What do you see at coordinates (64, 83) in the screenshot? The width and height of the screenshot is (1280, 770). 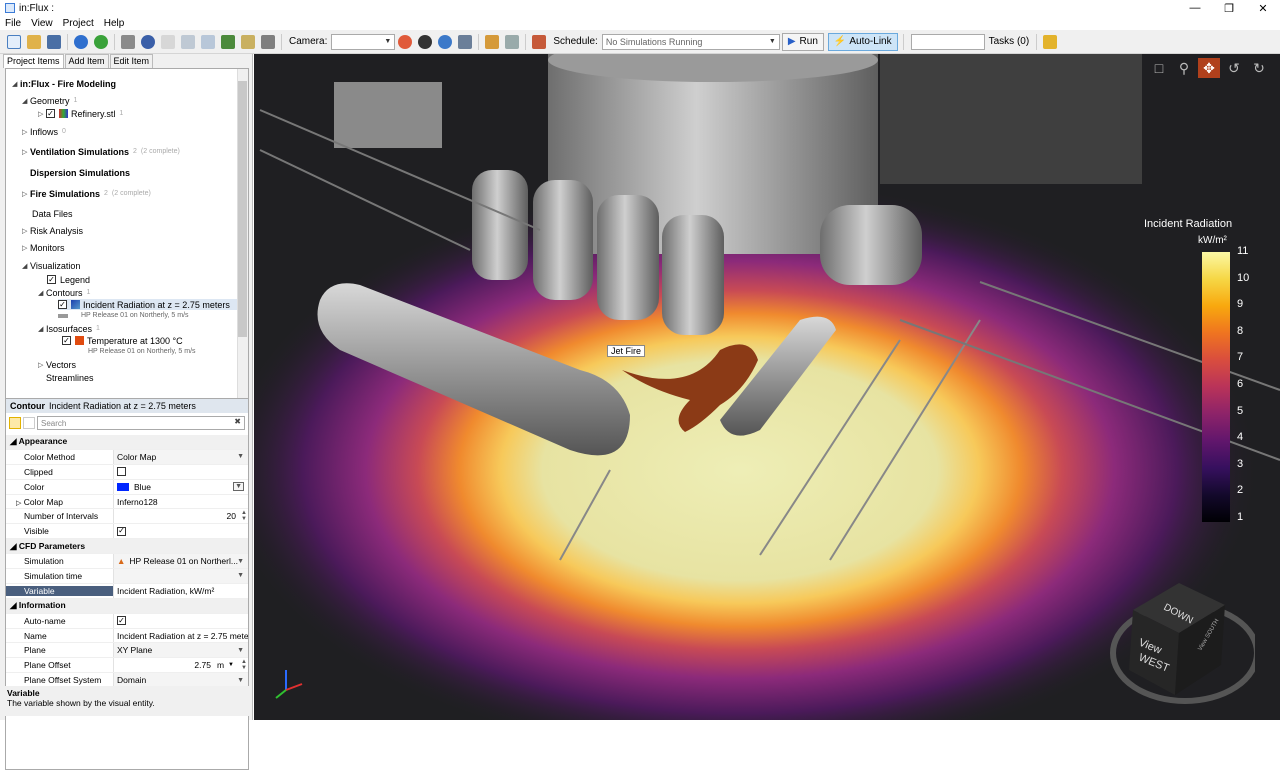 I see `tree-root: ◢ in:Flux - Fire Modeling` at bounding box center [64, 83].